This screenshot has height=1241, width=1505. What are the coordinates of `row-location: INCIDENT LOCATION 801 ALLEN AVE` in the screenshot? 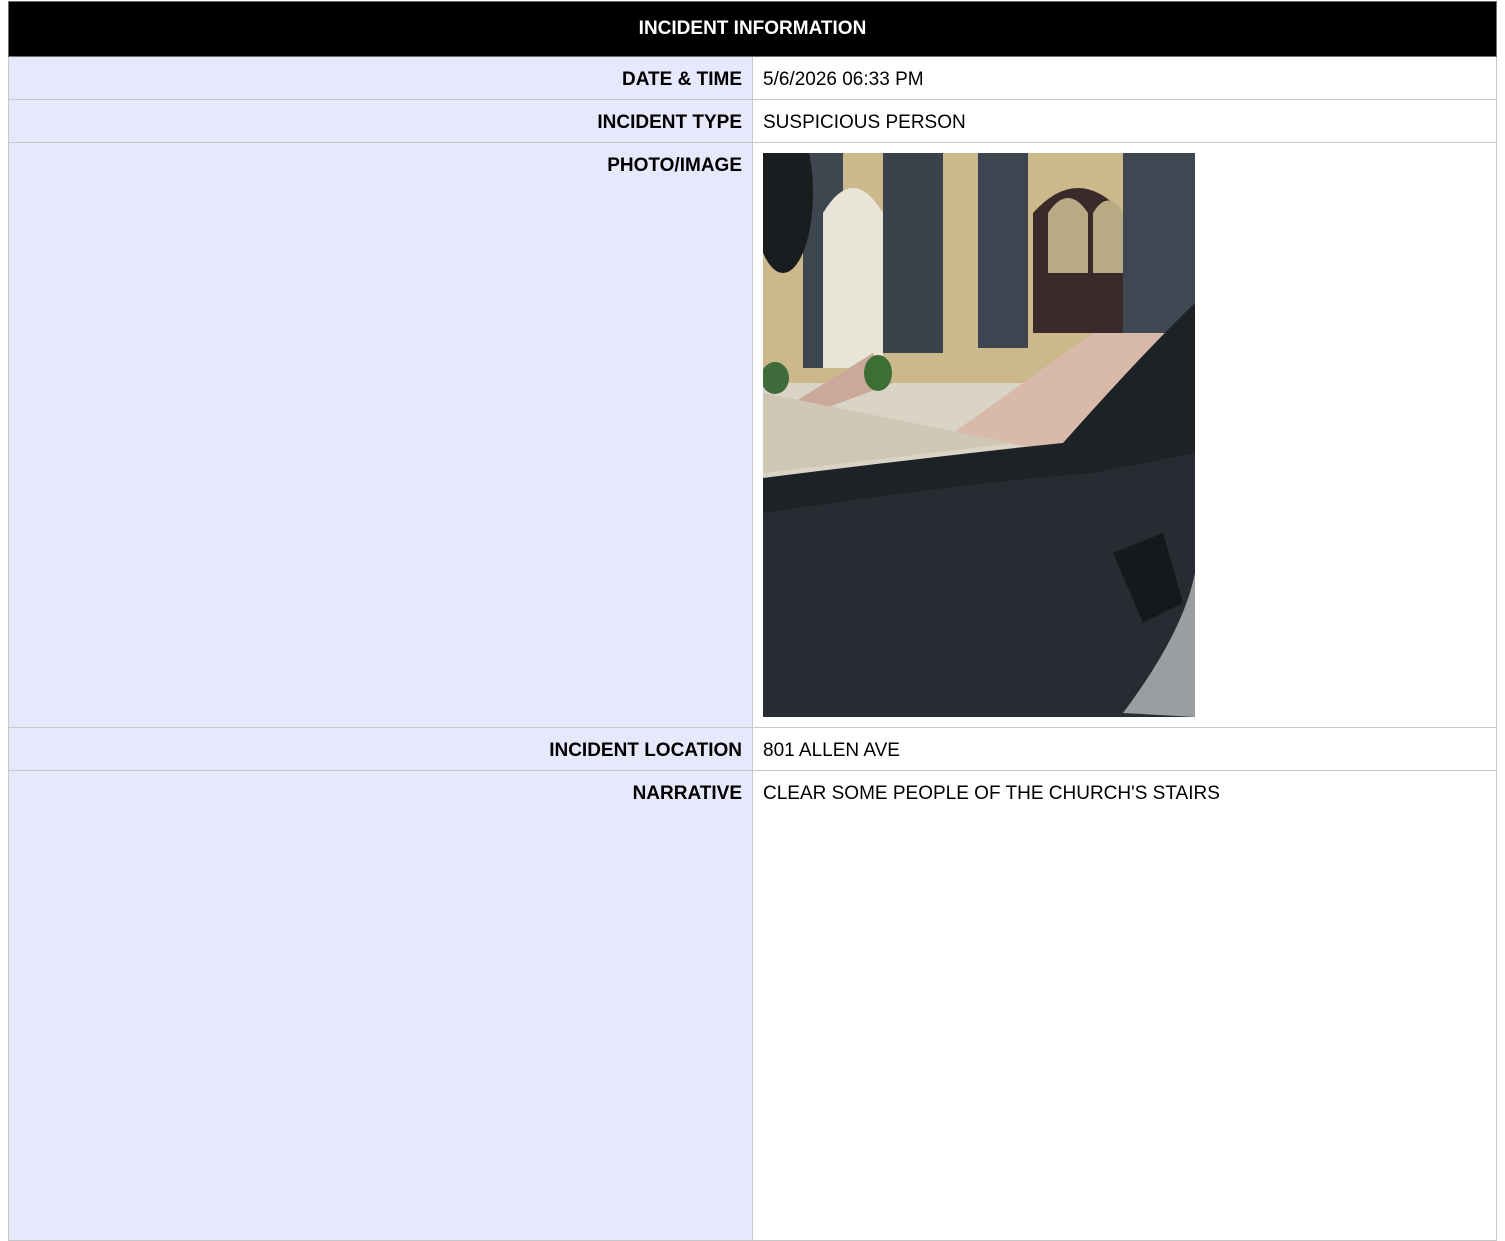 It's located at (752, 749).